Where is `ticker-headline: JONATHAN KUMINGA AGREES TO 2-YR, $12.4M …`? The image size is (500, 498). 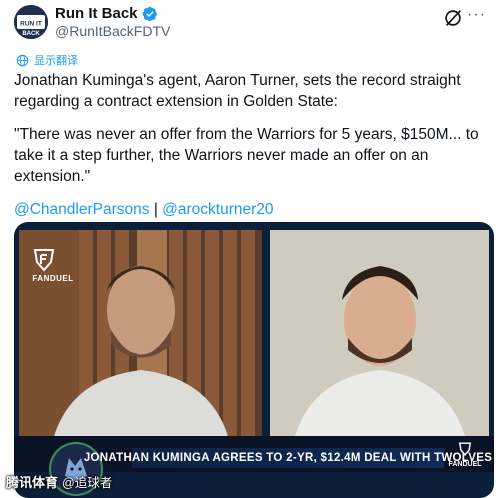
ticker-headline: JONATHAN KUMINGA AGREES TO 2-YR, $12.4M … is located at coordinates (288, 458).